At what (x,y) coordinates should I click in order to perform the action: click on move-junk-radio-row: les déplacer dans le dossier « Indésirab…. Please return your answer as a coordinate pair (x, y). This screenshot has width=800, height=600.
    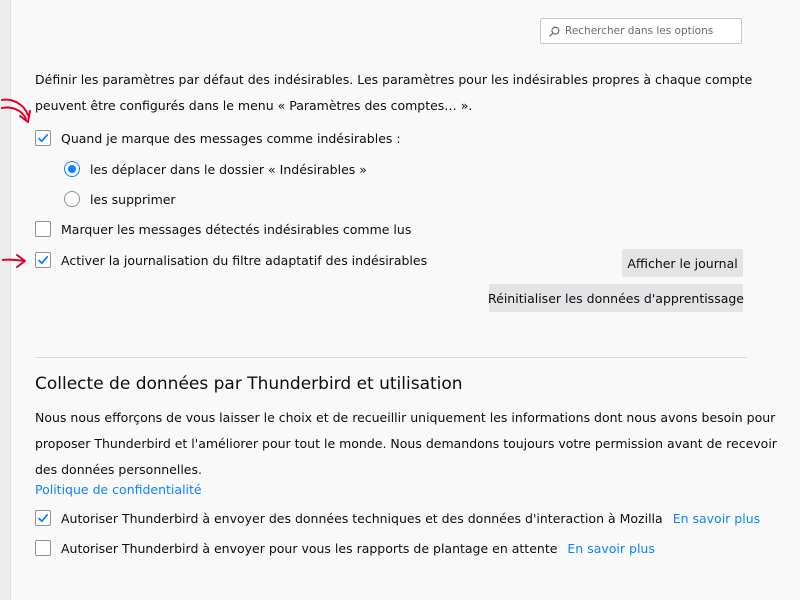
    Looking at the image, I should click on (215, 169).